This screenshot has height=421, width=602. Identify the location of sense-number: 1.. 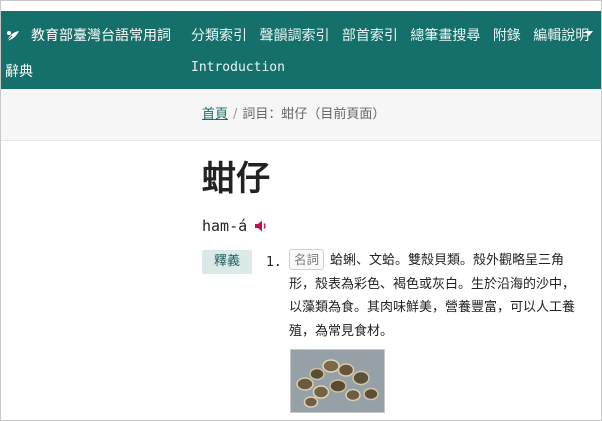
(274, 262).